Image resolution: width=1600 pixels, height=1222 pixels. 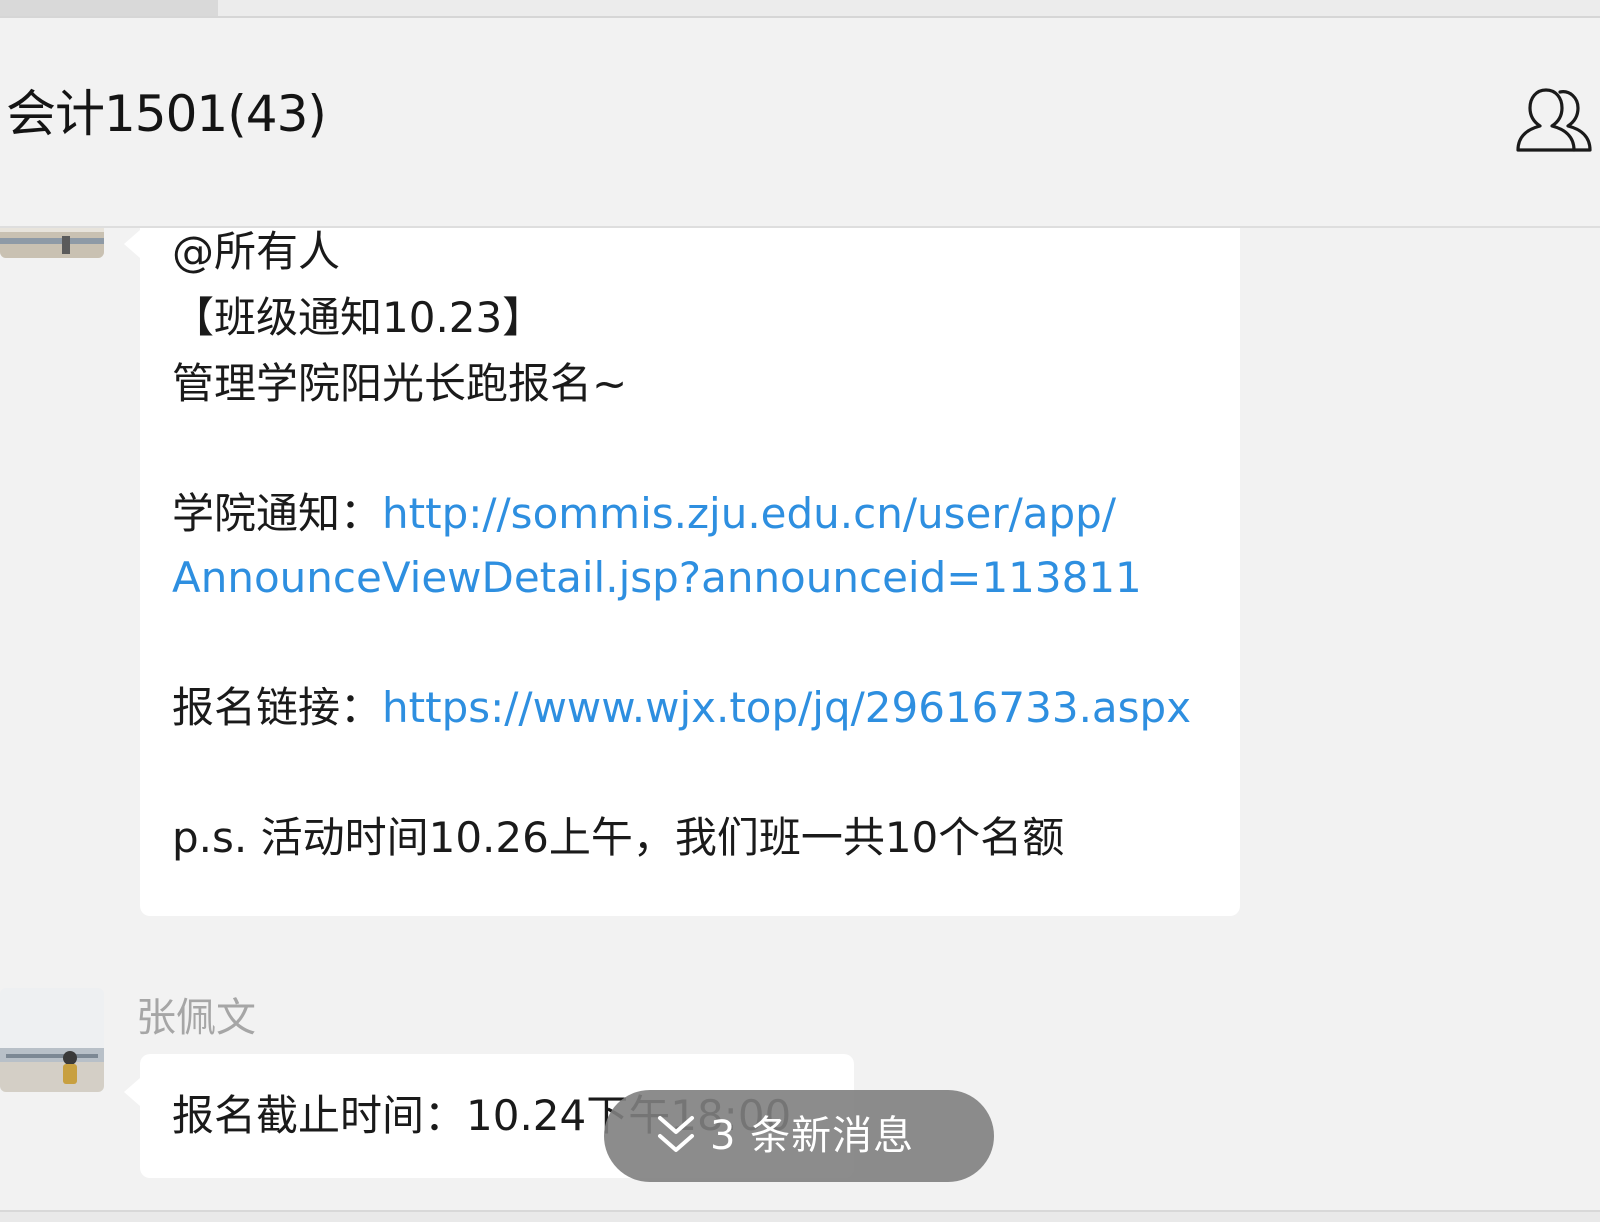 I want to click on message-text: 报名链接：, so click(x=277, y=707).